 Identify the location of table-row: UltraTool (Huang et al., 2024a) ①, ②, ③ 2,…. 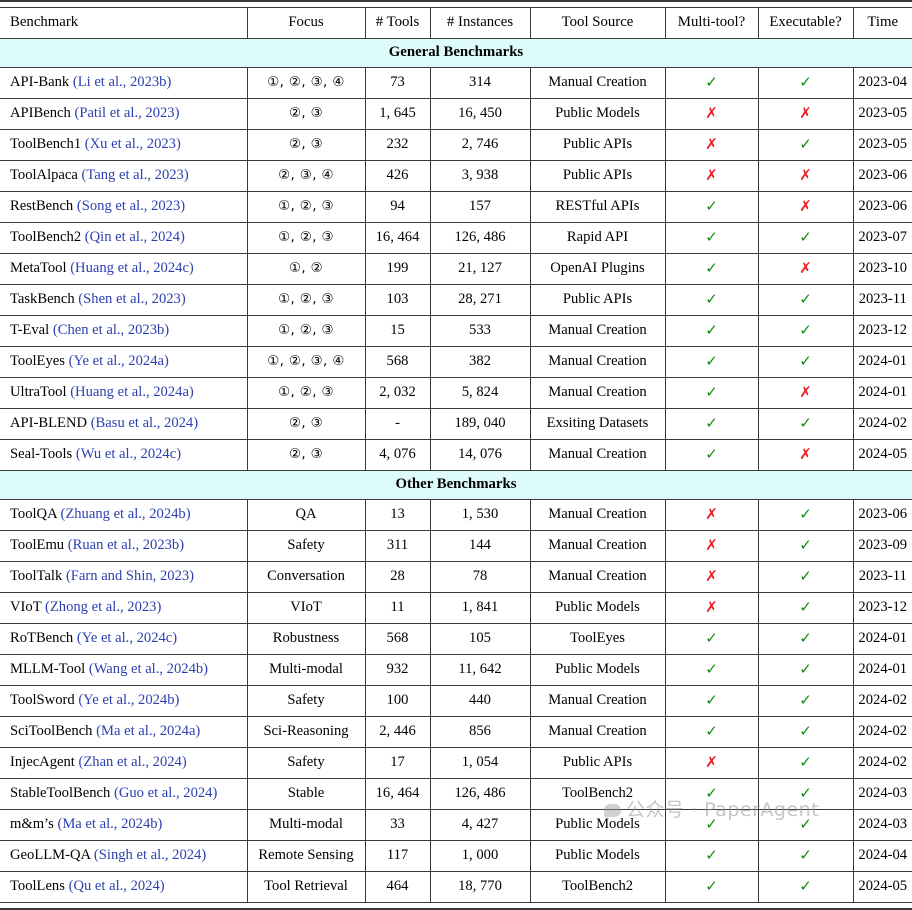
(456, 393).